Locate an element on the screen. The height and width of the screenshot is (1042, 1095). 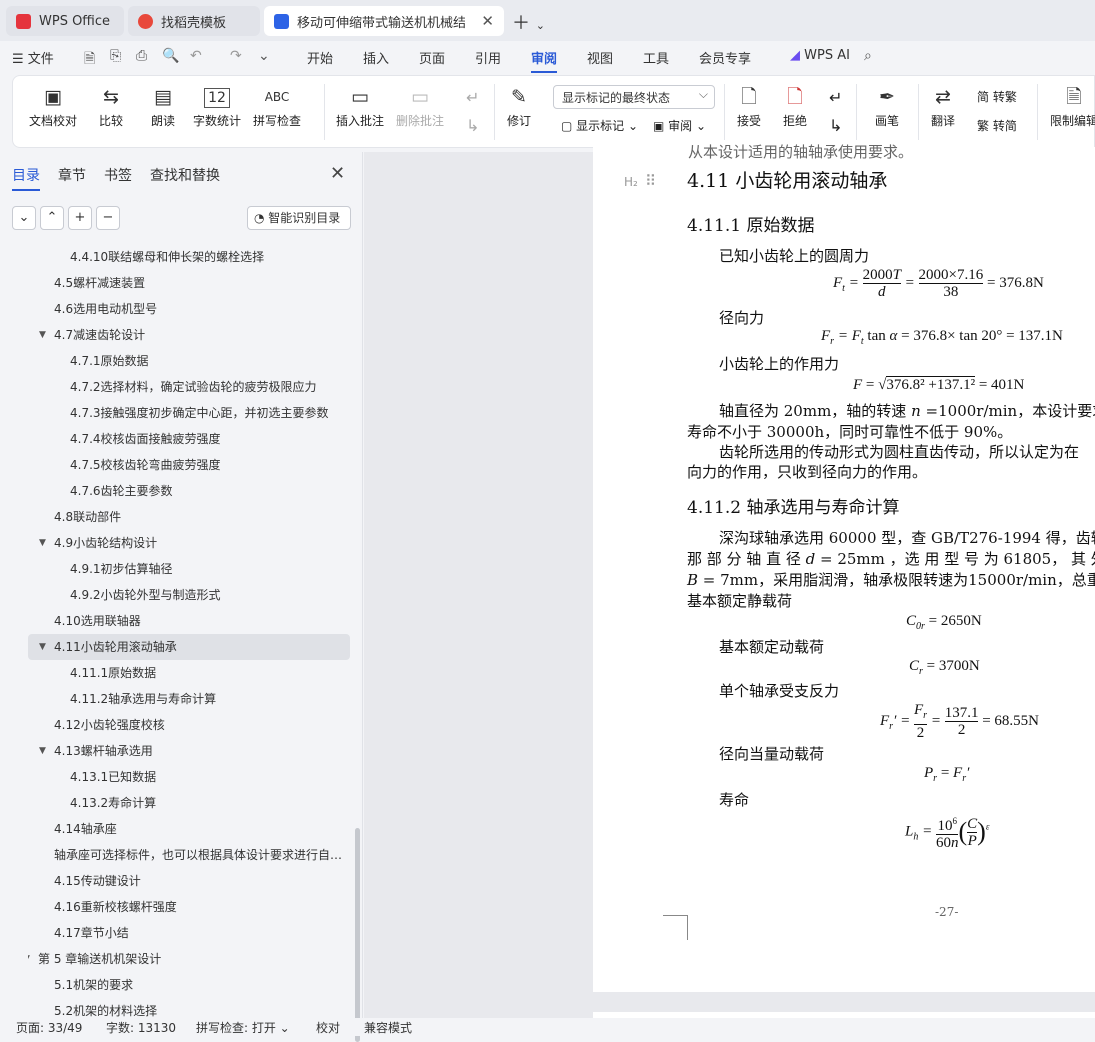
next-comment-icon: ↳ is located at coordinates (472, 125).